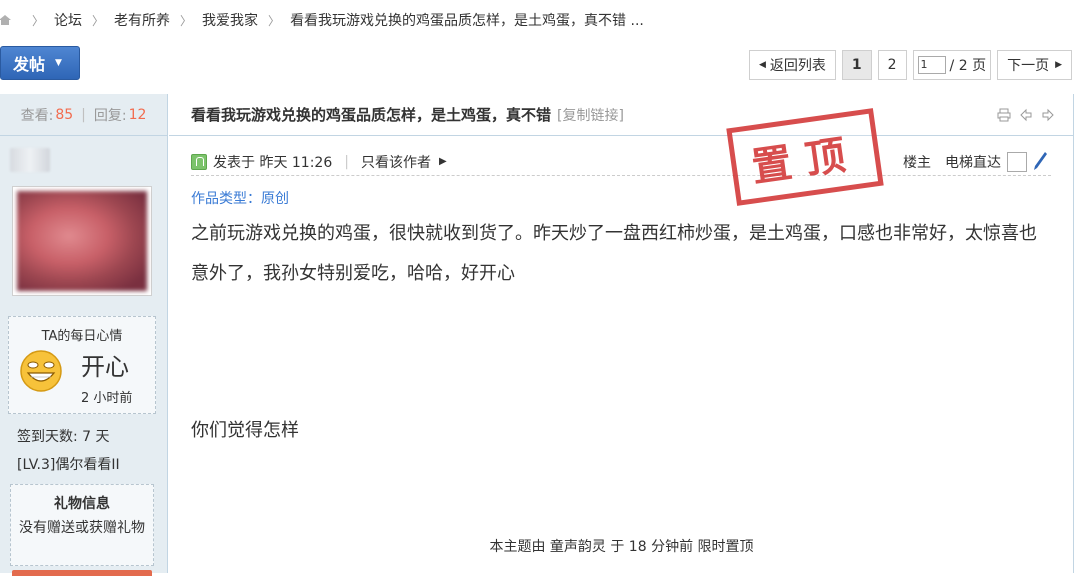  Describe the element at coordinates (396, 162) in the screenshot. I see `only-author-link: 只看该作者` at that location.